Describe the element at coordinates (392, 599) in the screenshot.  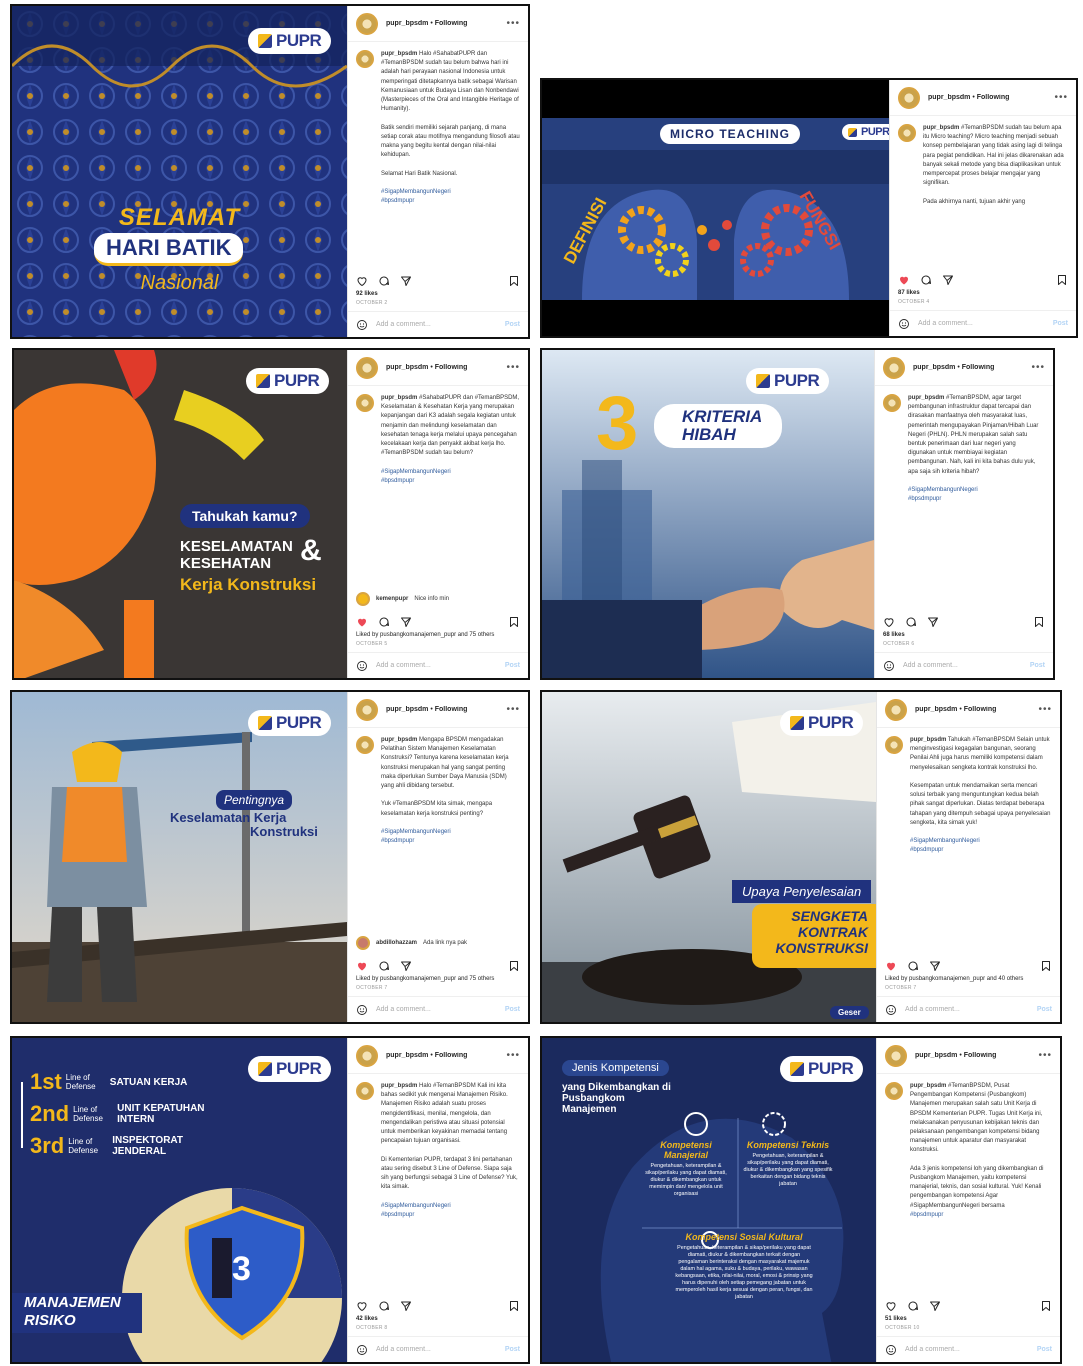
I see `comment-username: kemenpupr` at that location.